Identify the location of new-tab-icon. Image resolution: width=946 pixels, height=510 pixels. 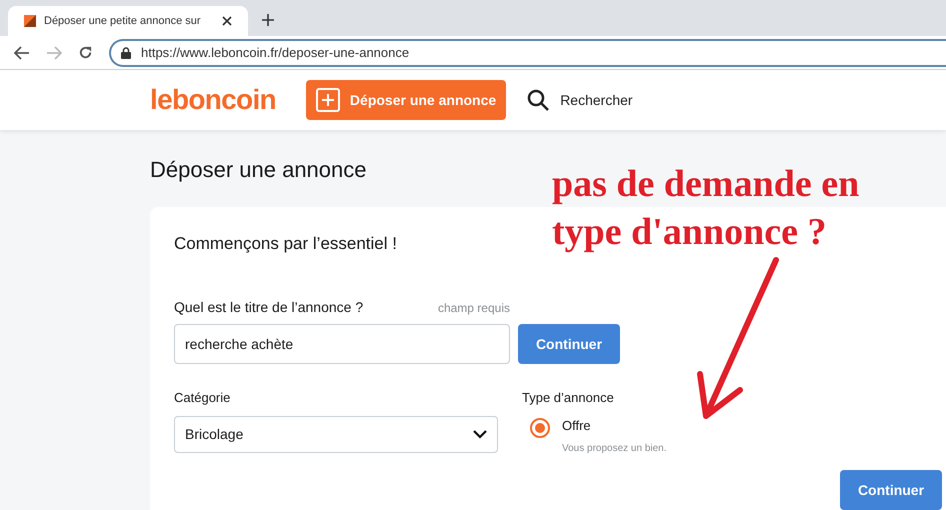
(268, 20).